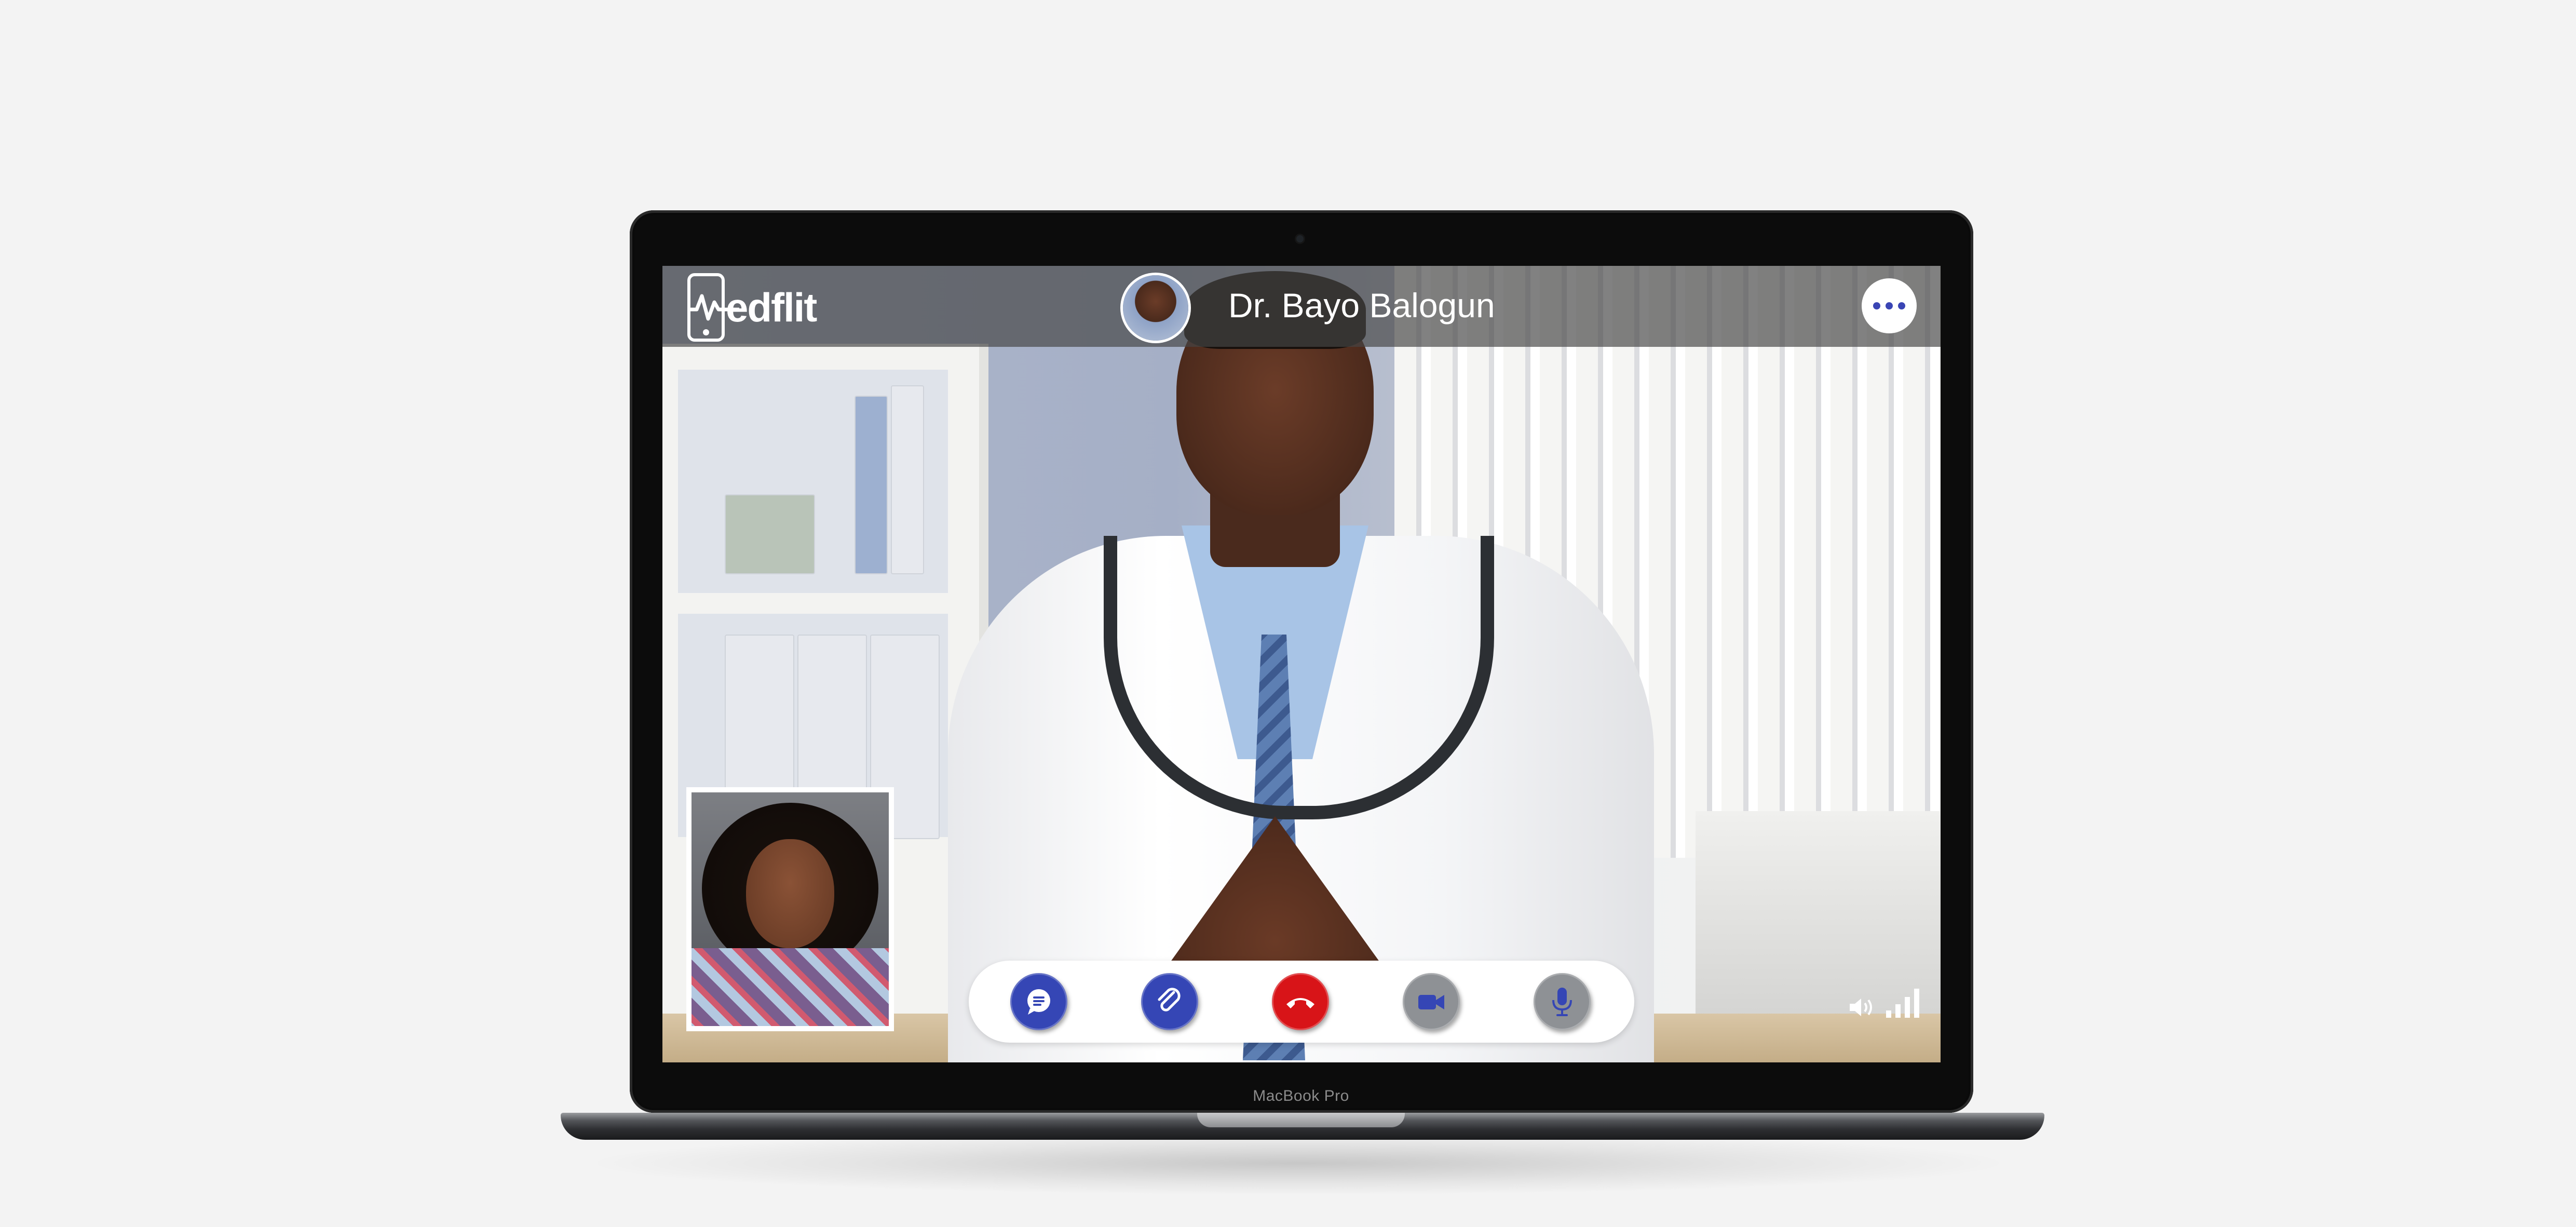 This screenshot has height=1227, width=2576. I want to click on speaker-volume-icon, so click(1861, 1008).